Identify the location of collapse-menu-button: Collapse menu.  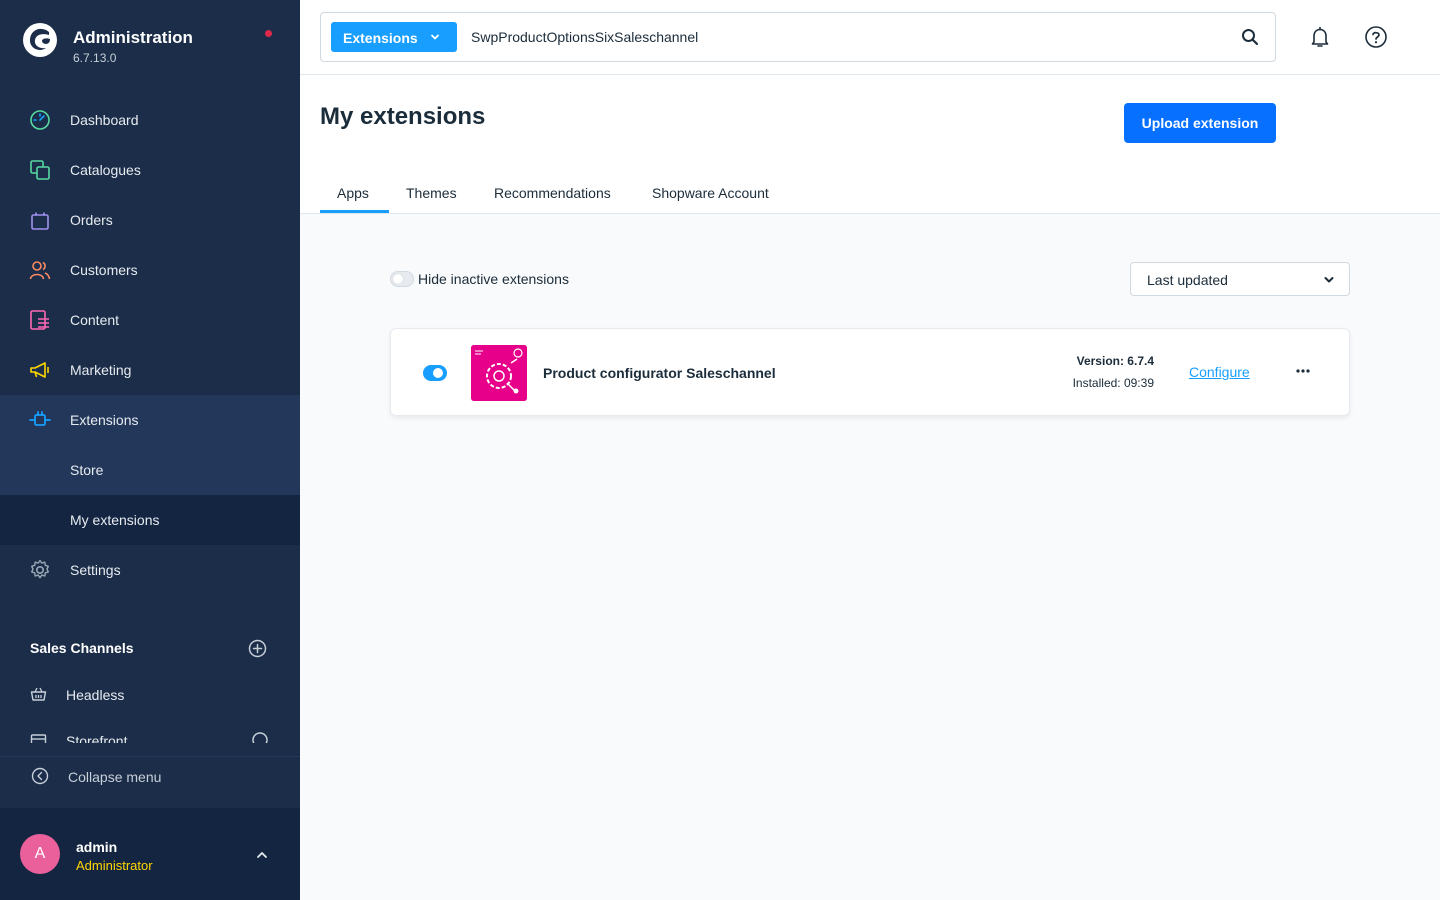
(150, 776).